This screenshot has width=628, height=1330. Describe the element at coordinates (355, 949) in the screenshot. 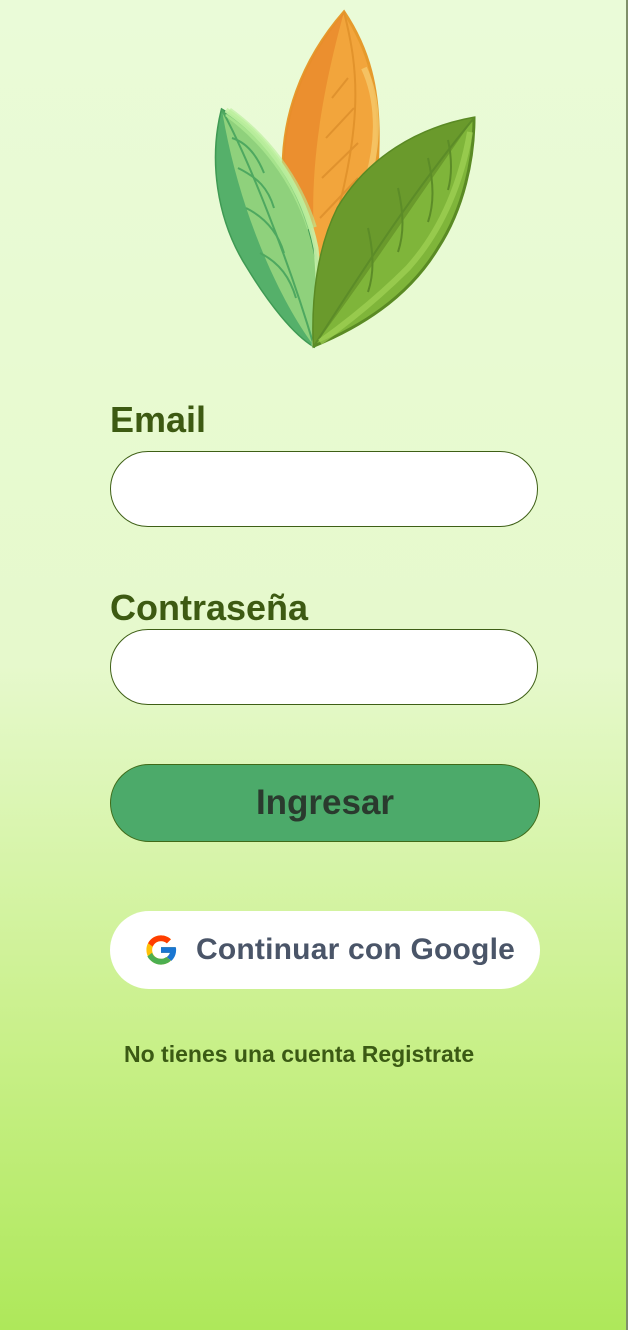

I see `google-button-label: Continuar con Google` at that location.